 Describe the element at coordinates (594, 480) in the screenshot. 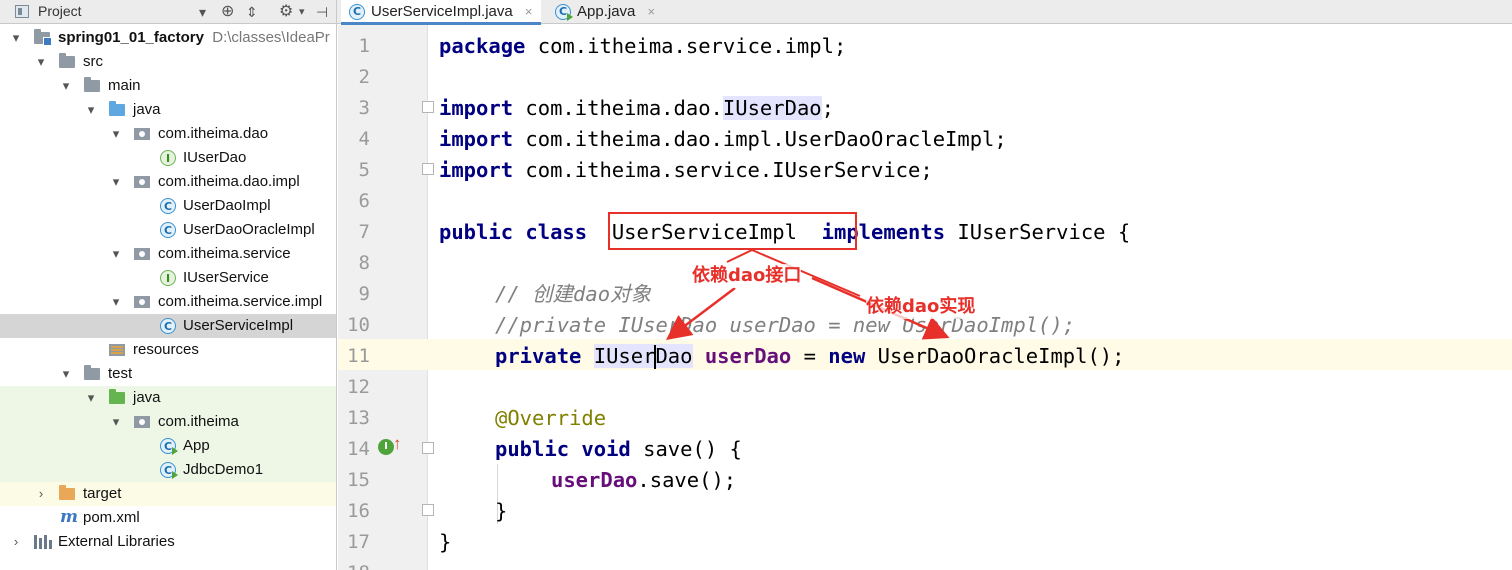

I see `code-token: userDao` at that location.